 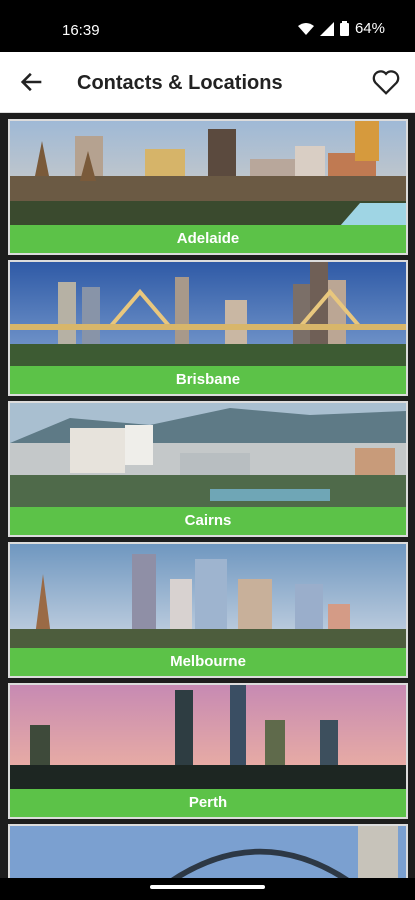 I want to click on status-icons: 64%, so click(x=341, y=28).